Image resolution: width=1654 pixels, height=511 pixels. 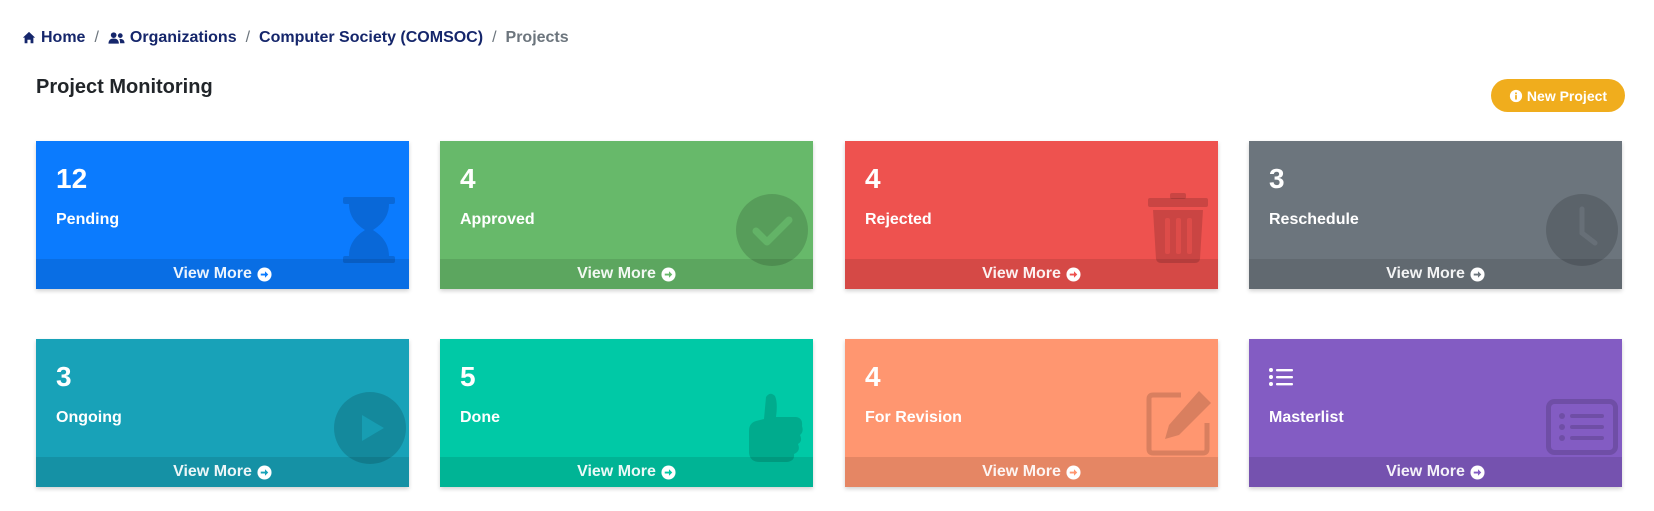 I want to click on done-view-more-label: View More, so click(x=616, y=471).